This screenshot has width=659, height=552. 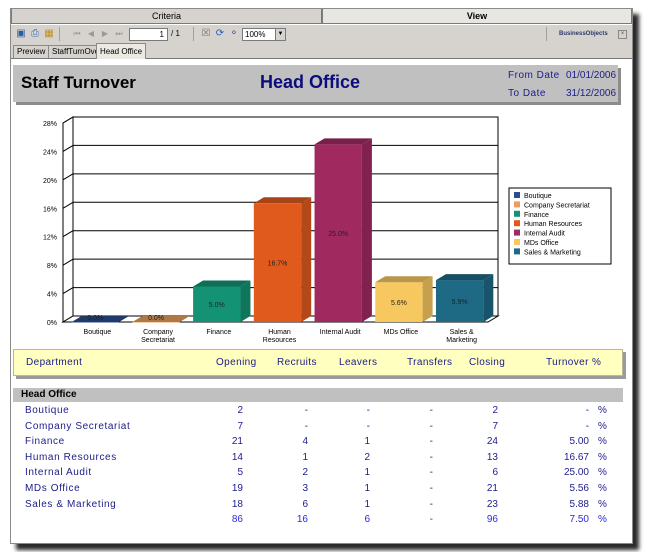 What do you see at coordinates (367, 457) in the screenshot?
I see `cell-leavers: 2` at bounding box center [367, 457].